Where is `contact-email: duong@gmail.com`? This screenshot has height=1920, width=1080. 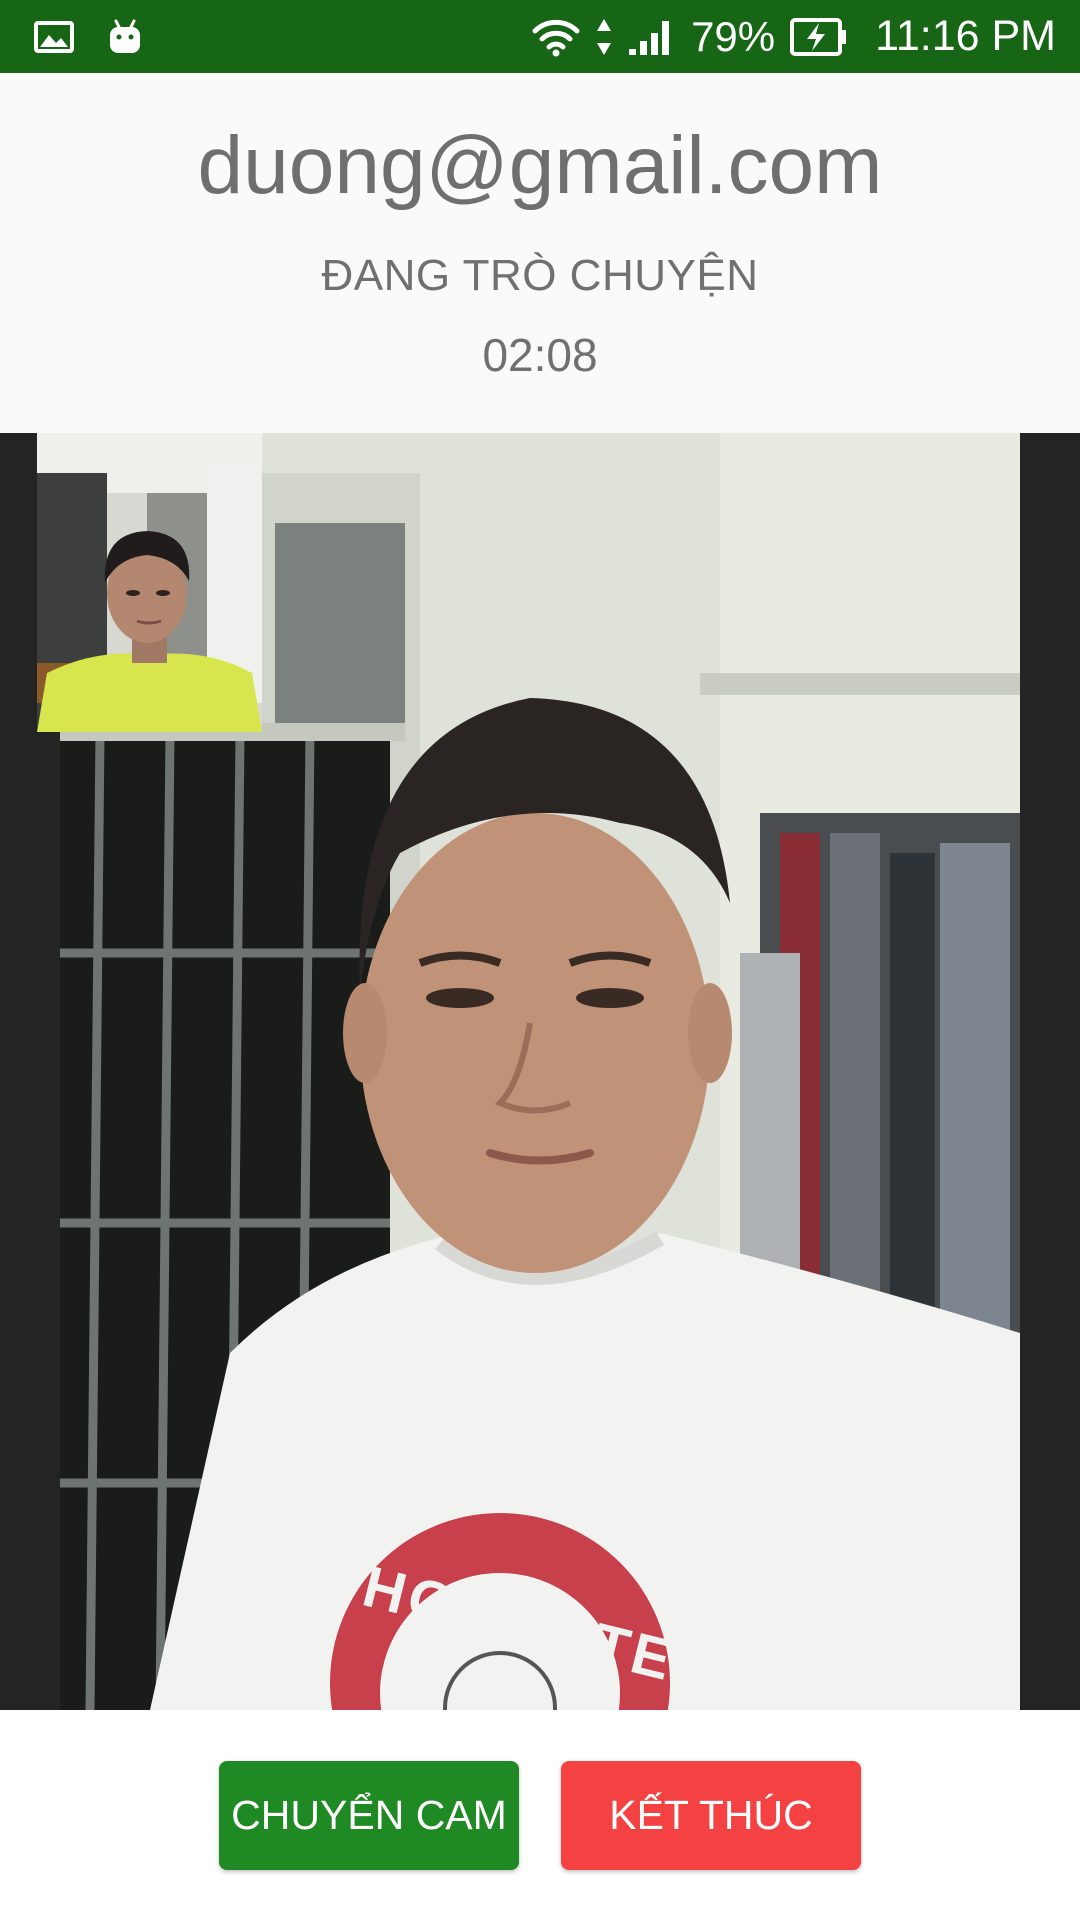
contact-email: duong@gmail.com is located at coordinates (540, 165).